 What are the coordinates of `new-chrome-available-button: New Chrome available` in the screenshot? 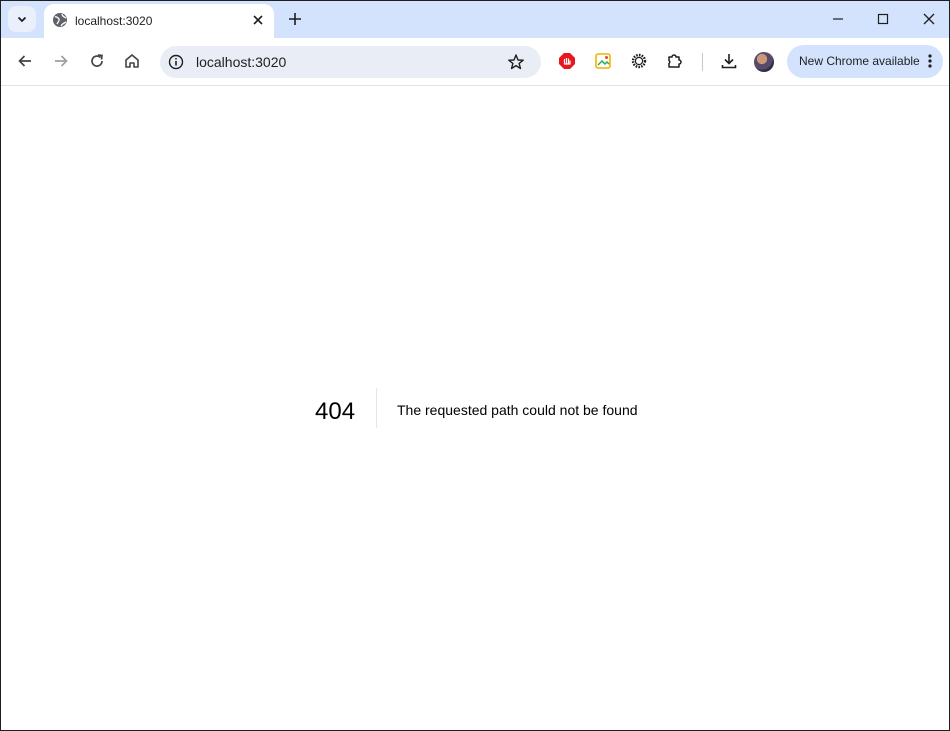 It's located at (865, 61).